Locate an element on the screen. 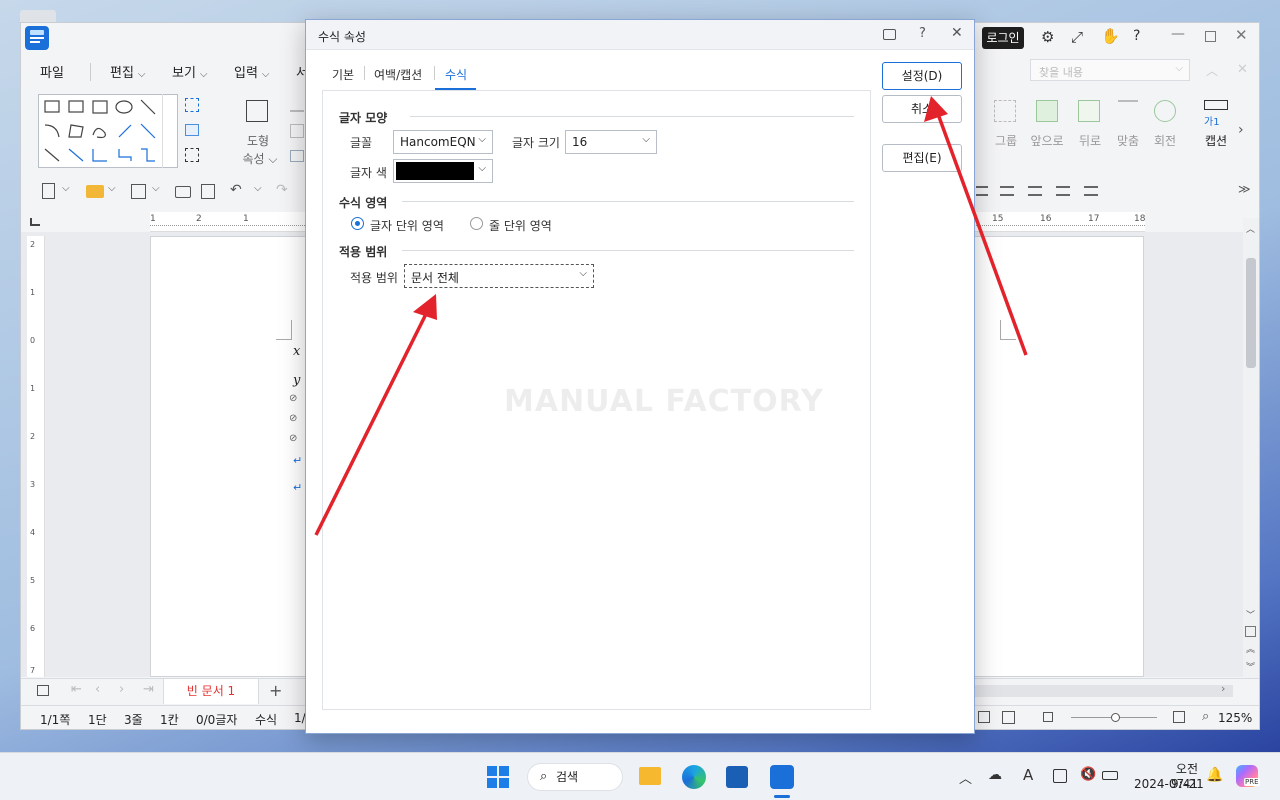  display-icon is located at coordinates (1060, 776).